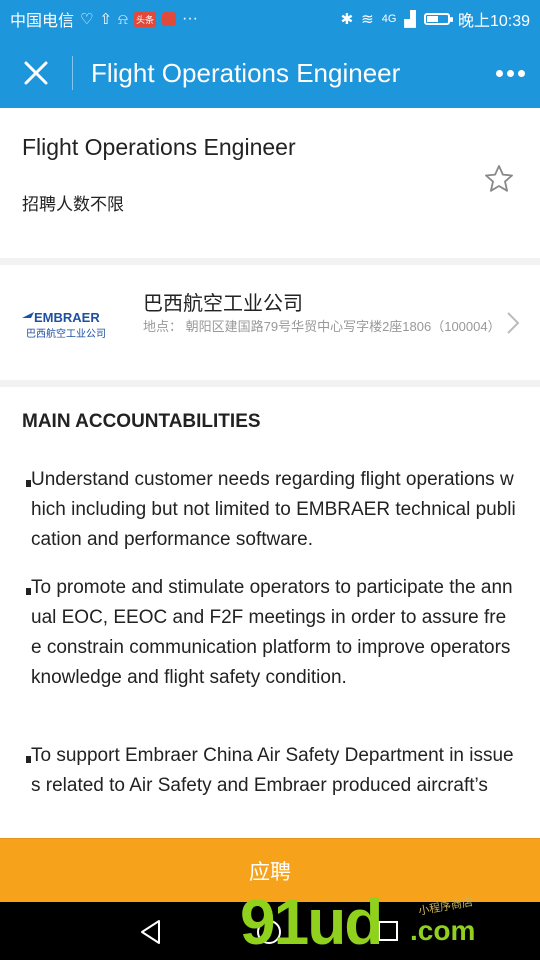 This screenshot has width=540, height=960. I want to click on news-badge: 头条, so click(144, 19).